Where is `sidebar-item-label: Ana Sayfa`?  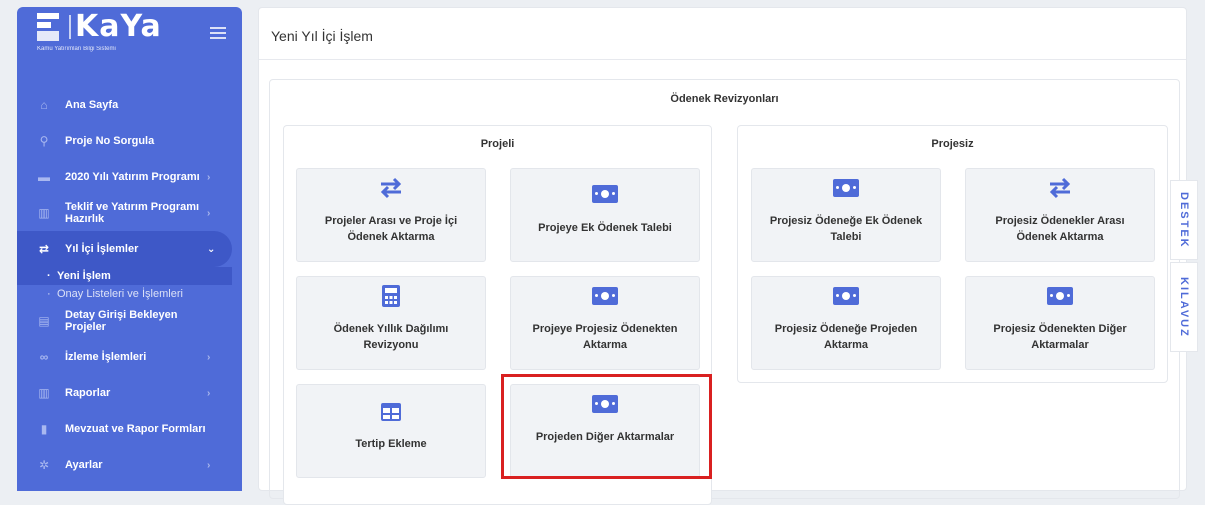
sidebar-item-label: Ana Sayfa is located at coordinates (92, 105).